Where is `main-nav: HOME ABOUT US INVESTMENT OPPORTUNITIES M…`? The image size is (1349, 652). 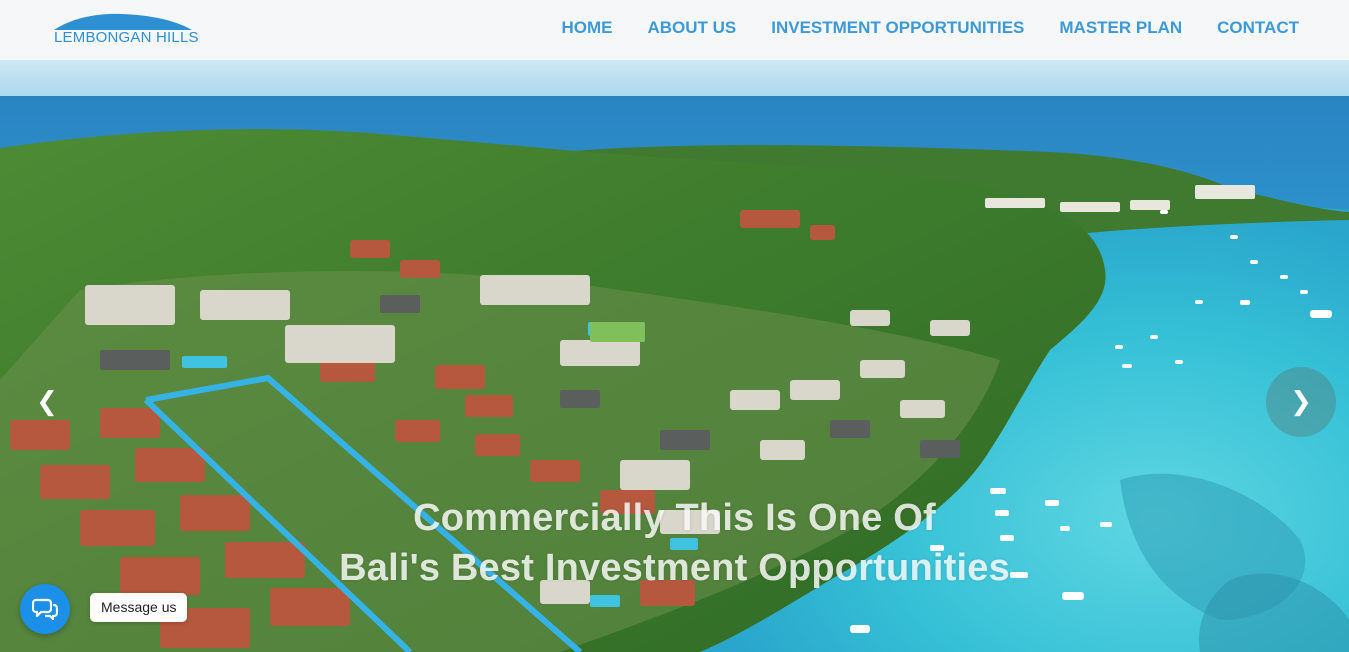 main-nav: HOME ABOUT US INVESTMENT OPPORTUNITIES M… is located at coordinates (930, 28).